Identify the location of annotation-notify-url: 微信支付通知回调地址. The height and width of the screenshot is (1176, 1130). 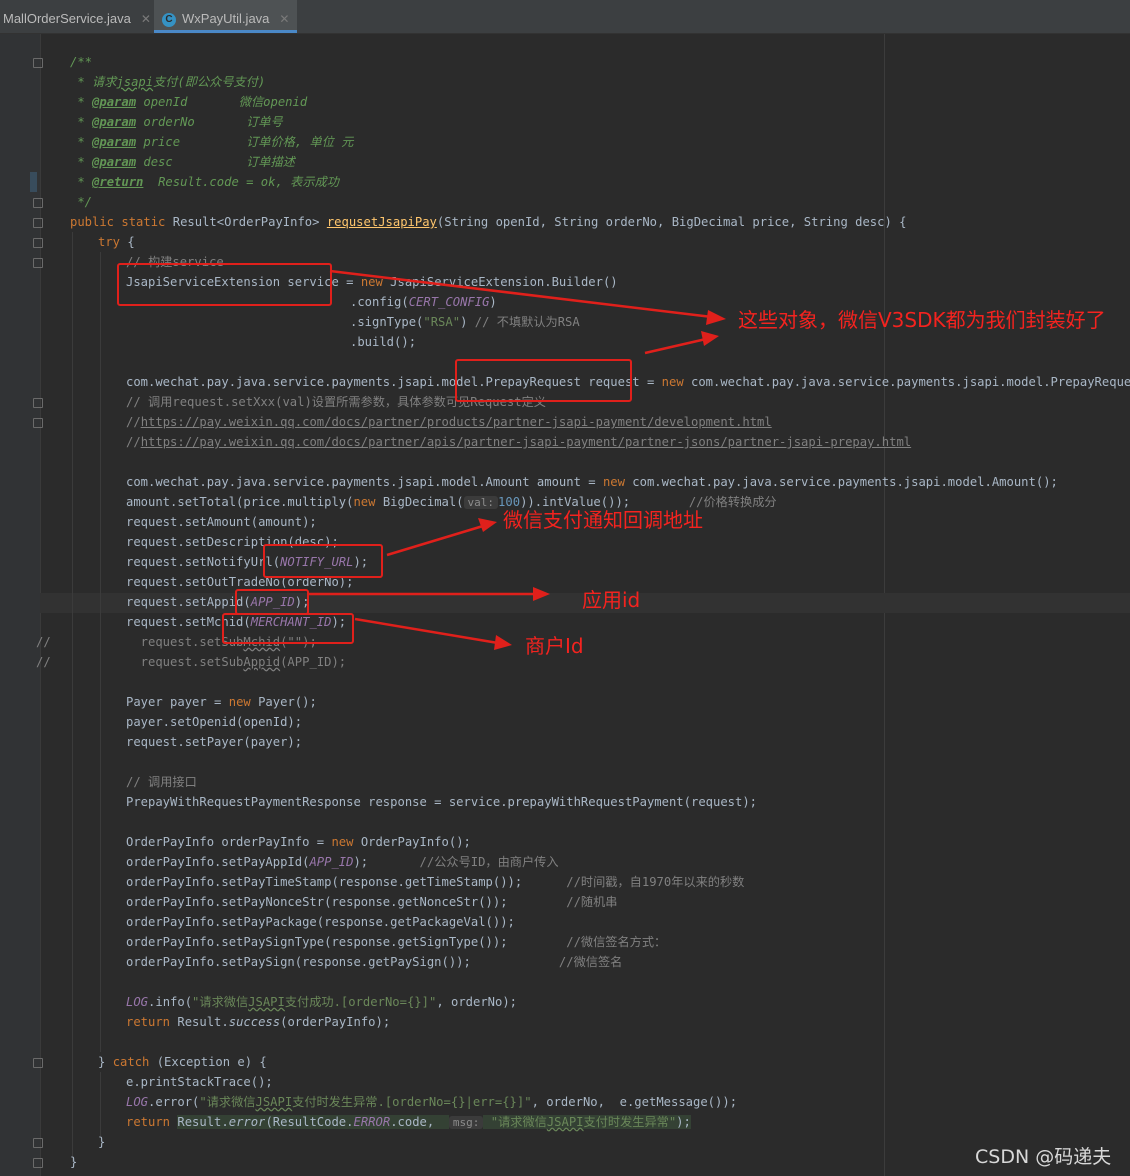
(603, 520).